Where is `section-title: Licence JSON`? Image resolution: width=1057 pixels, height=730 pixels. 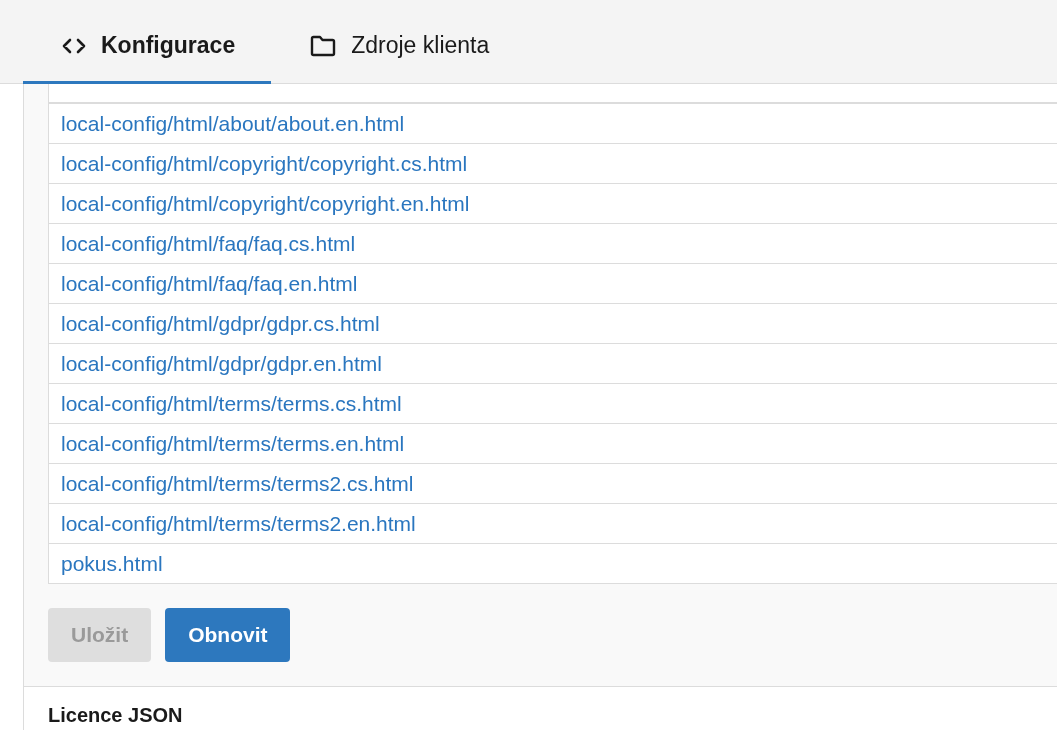
section-title: Licence JSON is located at coordinates (115, 715).